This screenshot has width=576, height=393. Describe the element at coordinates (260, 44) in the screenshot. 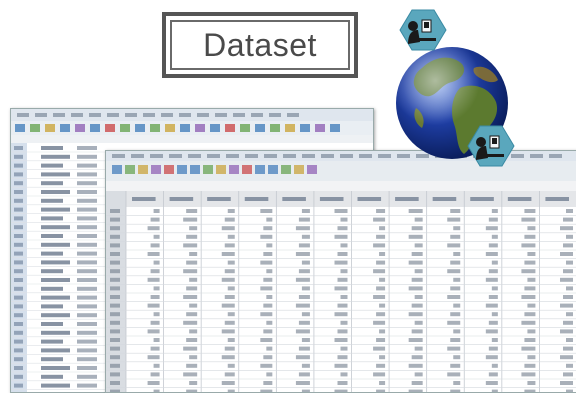

I see `dataset-title: Dataset` at that location.